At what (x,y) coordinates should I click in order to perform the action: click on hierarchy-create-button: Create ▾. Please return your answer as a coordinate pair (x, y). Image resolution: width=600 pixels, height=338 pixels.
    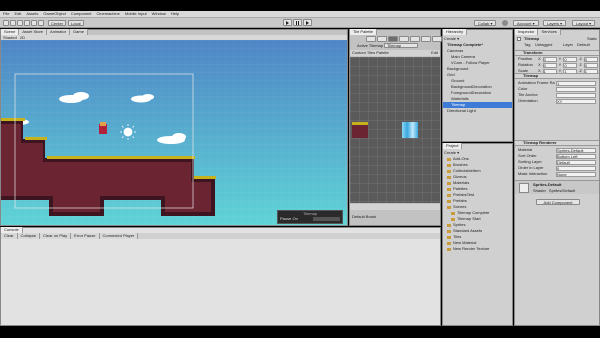
    Looking at the image, I should click on (451, 39).